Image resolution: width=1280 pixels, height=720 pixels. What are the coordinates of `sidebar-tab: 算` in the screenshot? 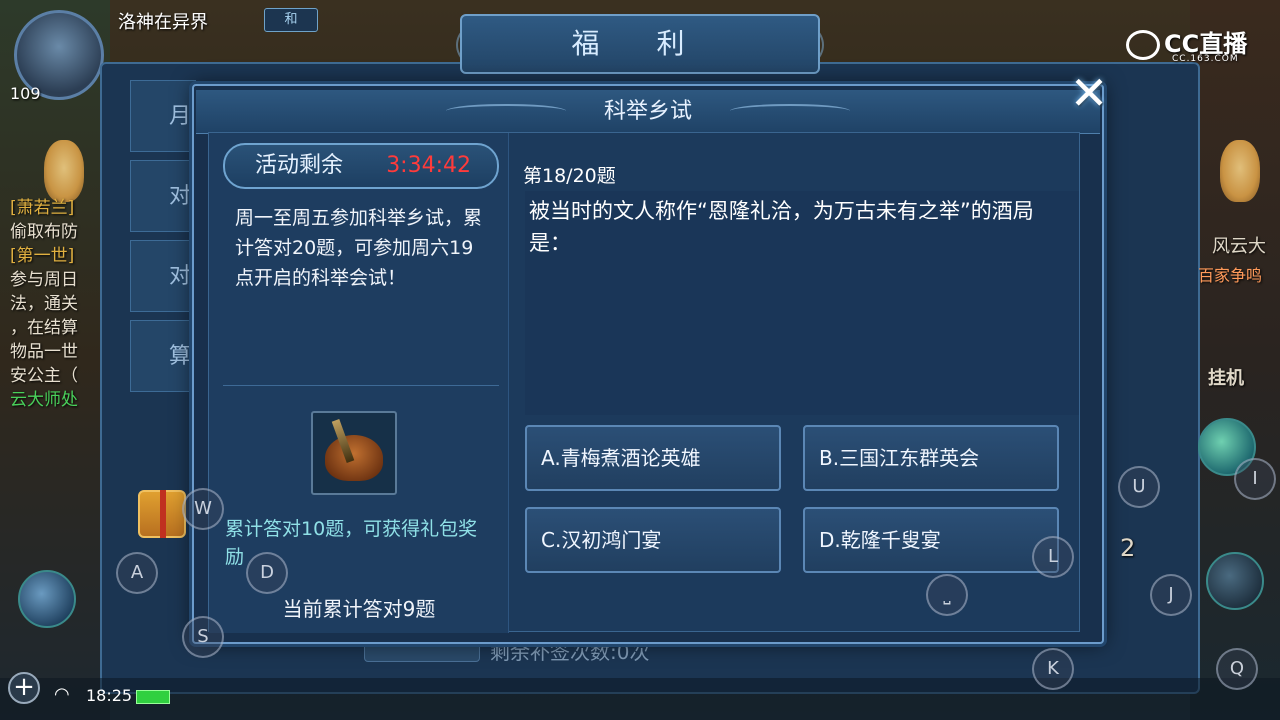 It's located at (163, 356).